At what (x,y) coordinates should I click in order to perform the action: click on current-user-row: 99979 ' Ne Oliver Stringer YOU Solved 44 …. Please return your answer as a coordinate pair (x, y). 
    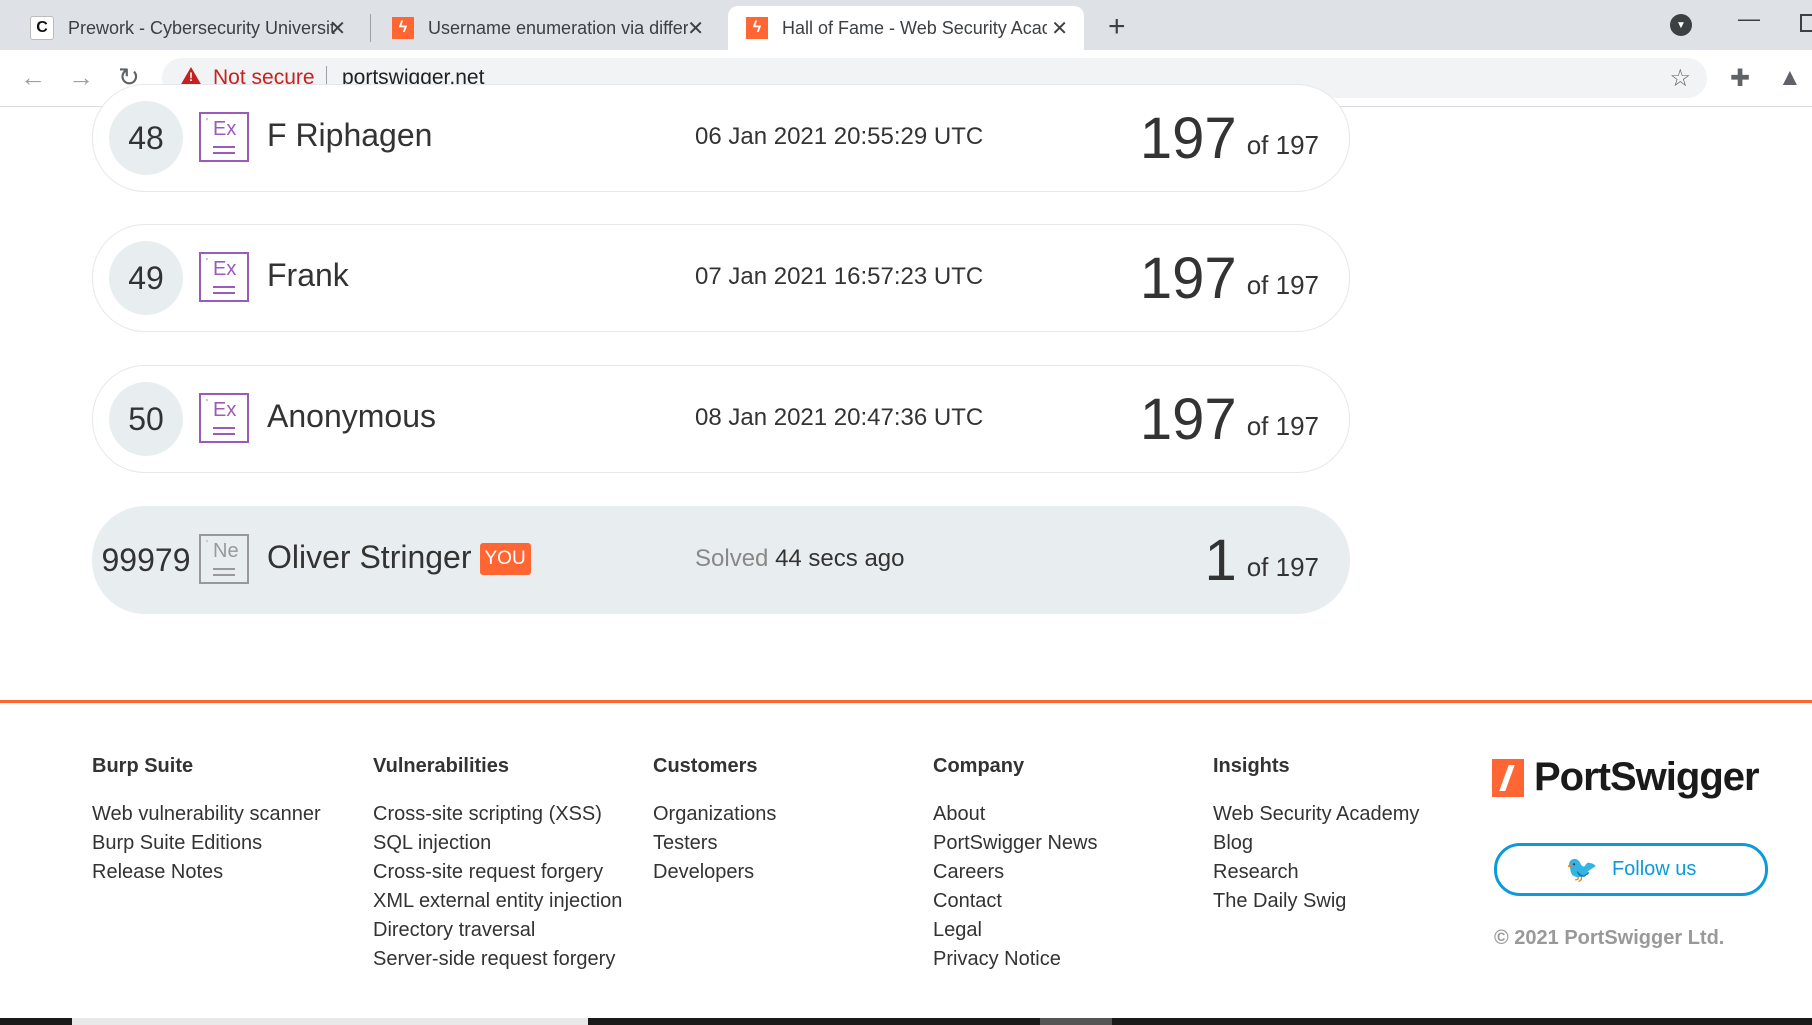
    Looking at the image, I should click on (721, 560).